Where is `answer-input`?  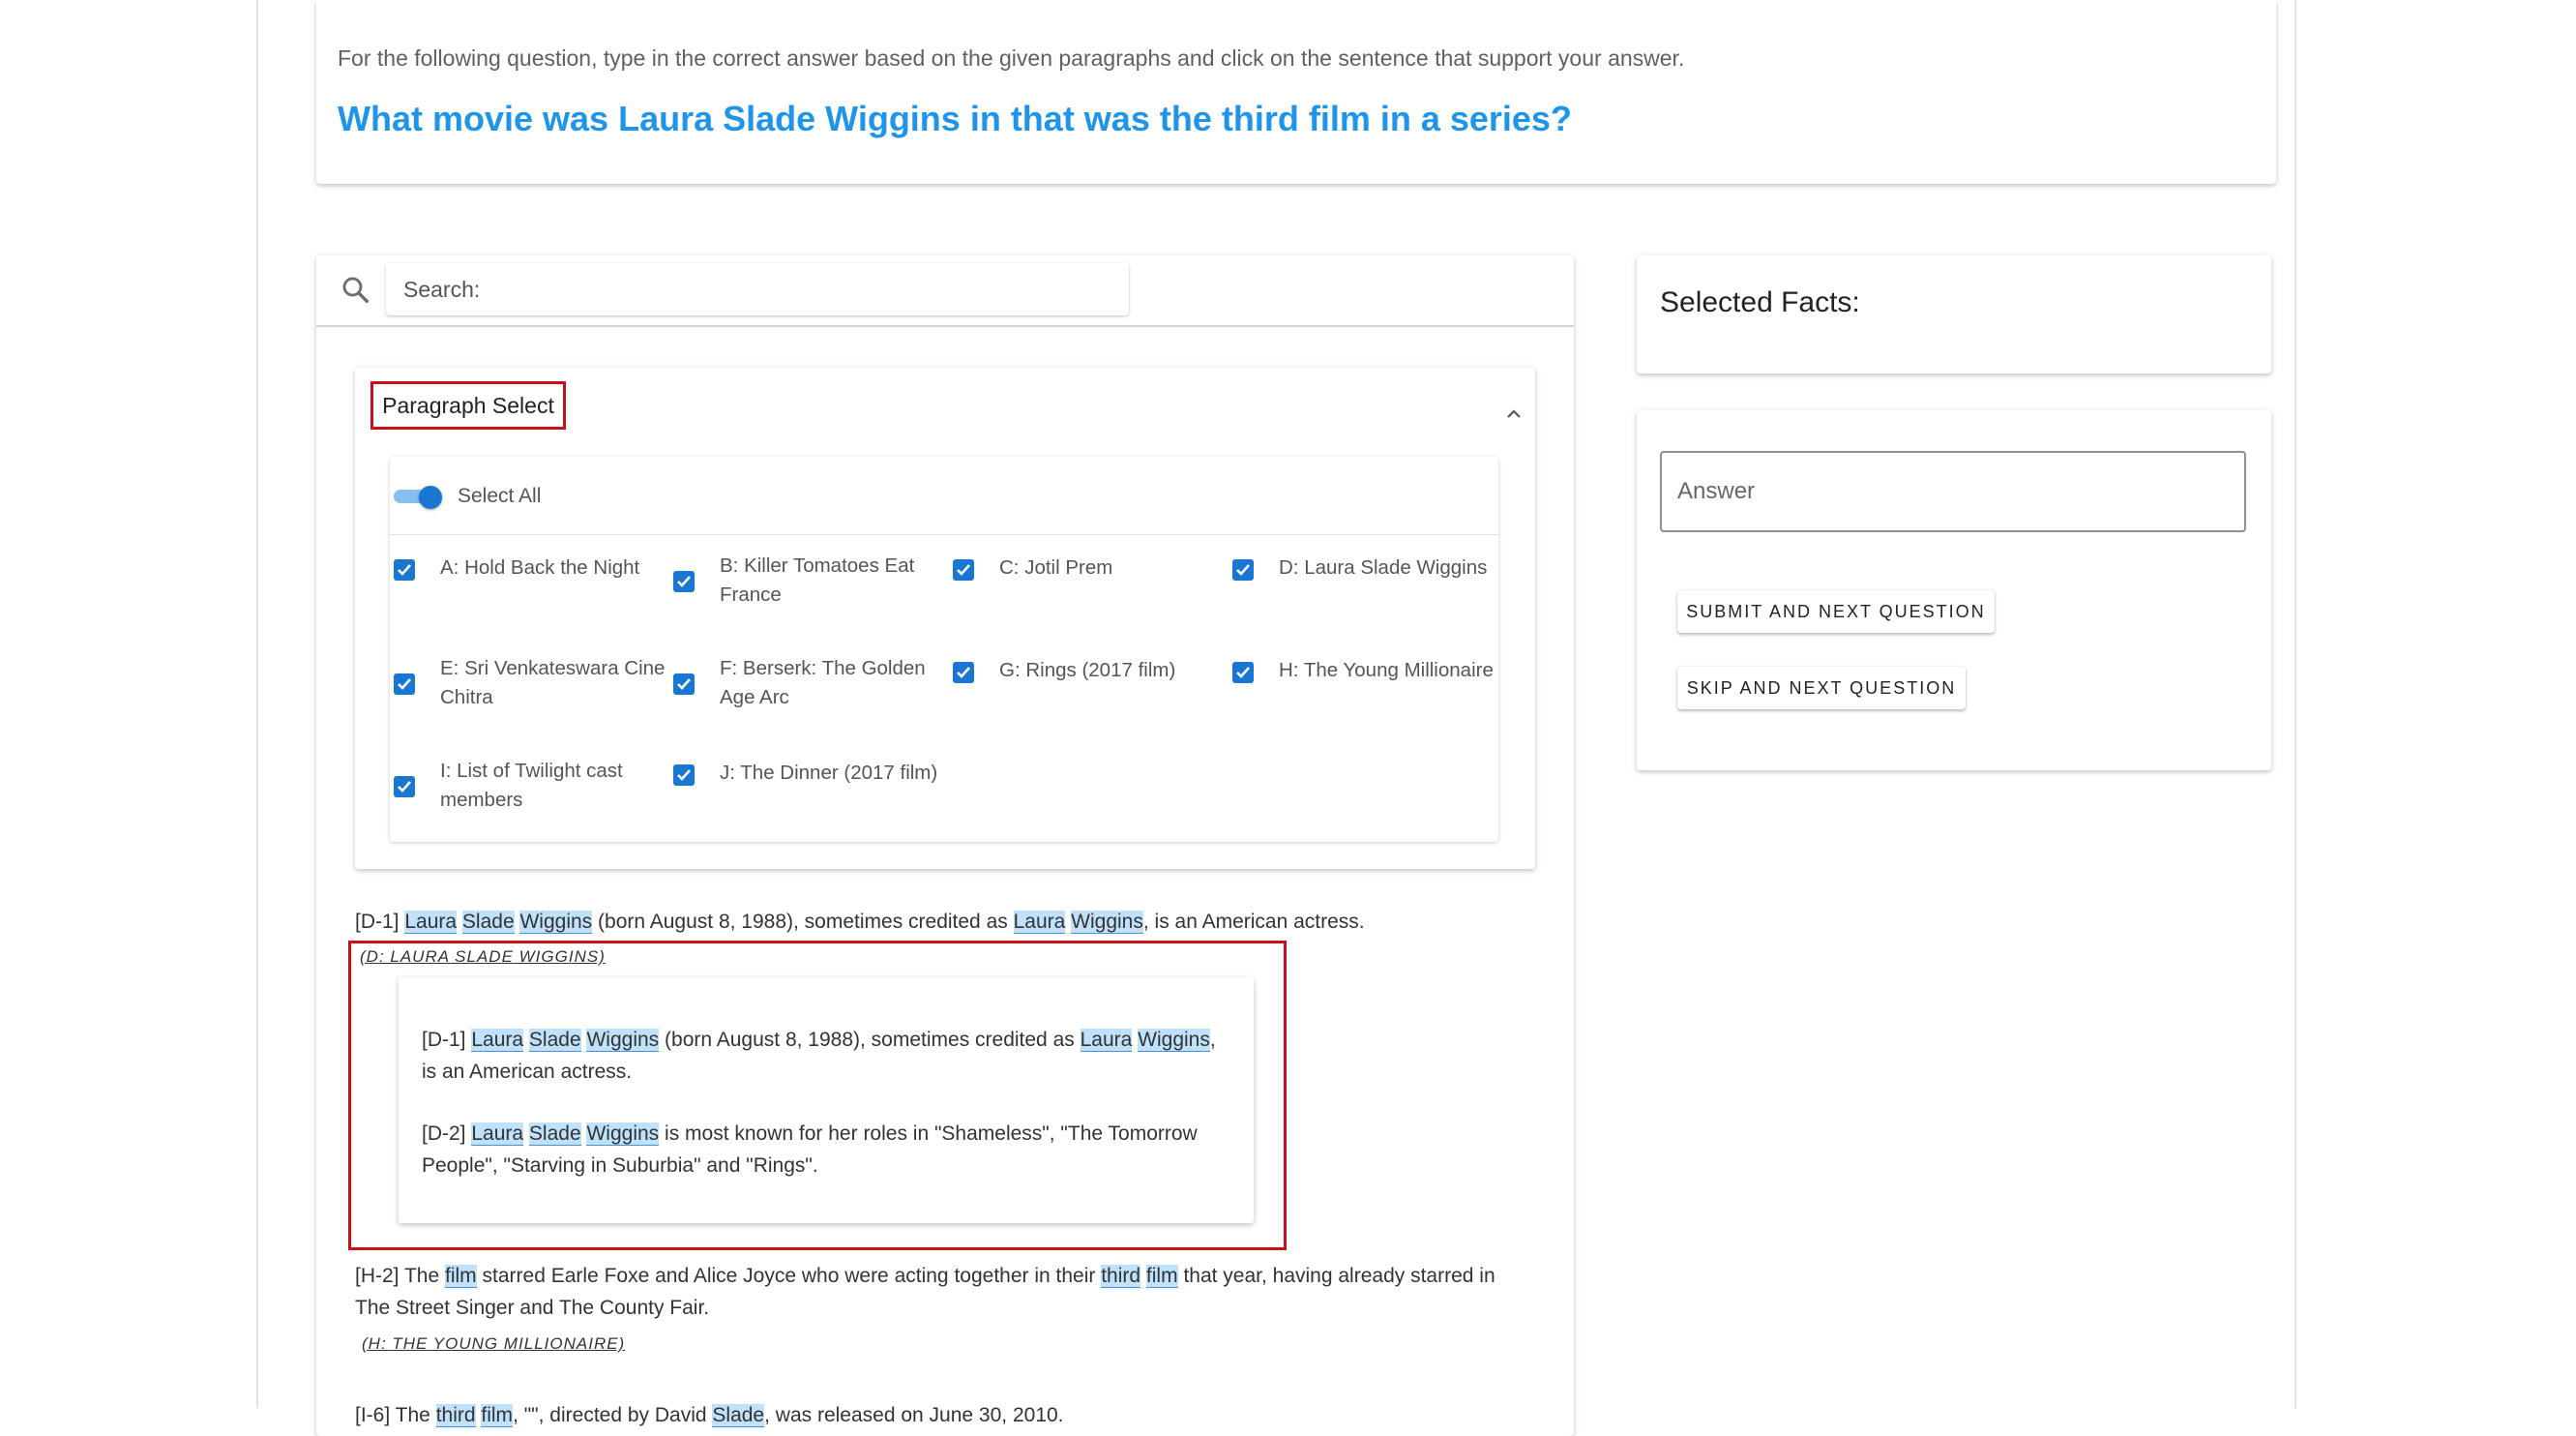
answer-input is located at coordinates (1953, 491).